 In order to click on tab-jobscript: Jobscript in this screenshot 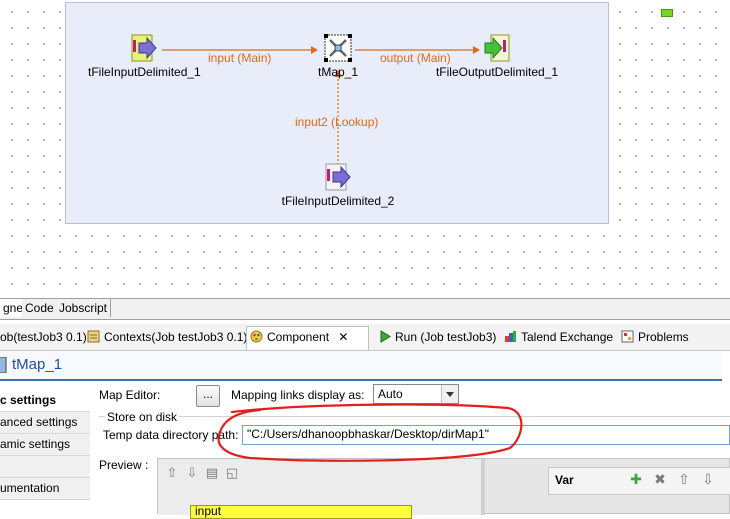, I will do `click(84, 308)`.